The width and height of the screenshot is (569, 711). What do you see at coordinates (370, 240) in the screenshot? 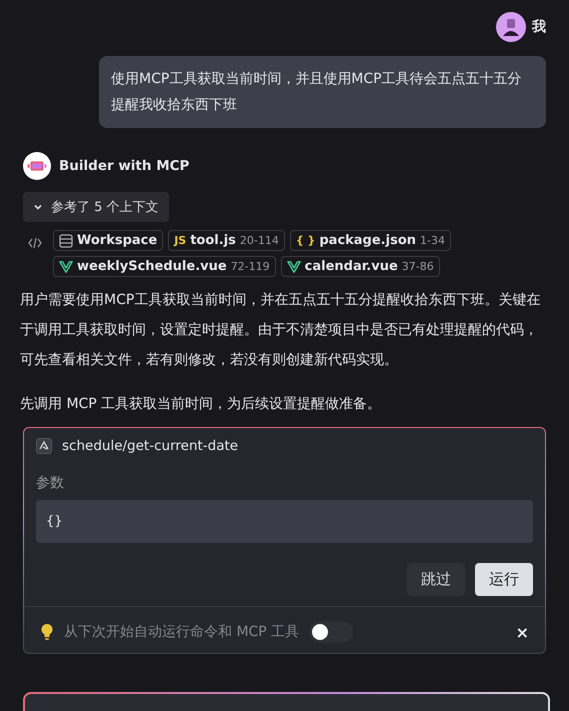
I see `file-chip: { } package.json 1-34` at bounding box center [370, 240].